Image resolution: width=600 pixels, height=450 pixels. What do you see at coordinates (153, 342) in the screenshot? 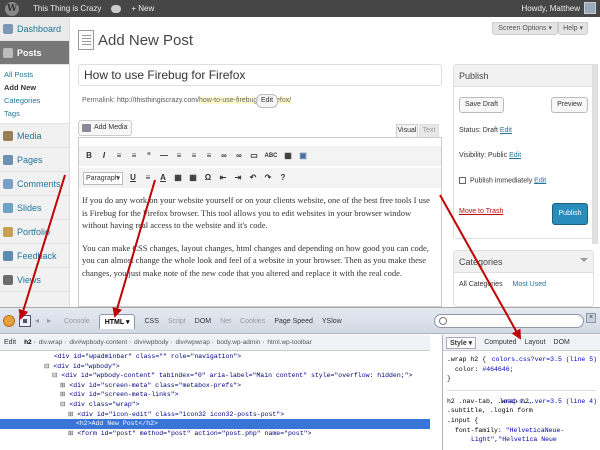
I see `breadcrumb-item: div#wpbody` at bounding box center [153, 342].